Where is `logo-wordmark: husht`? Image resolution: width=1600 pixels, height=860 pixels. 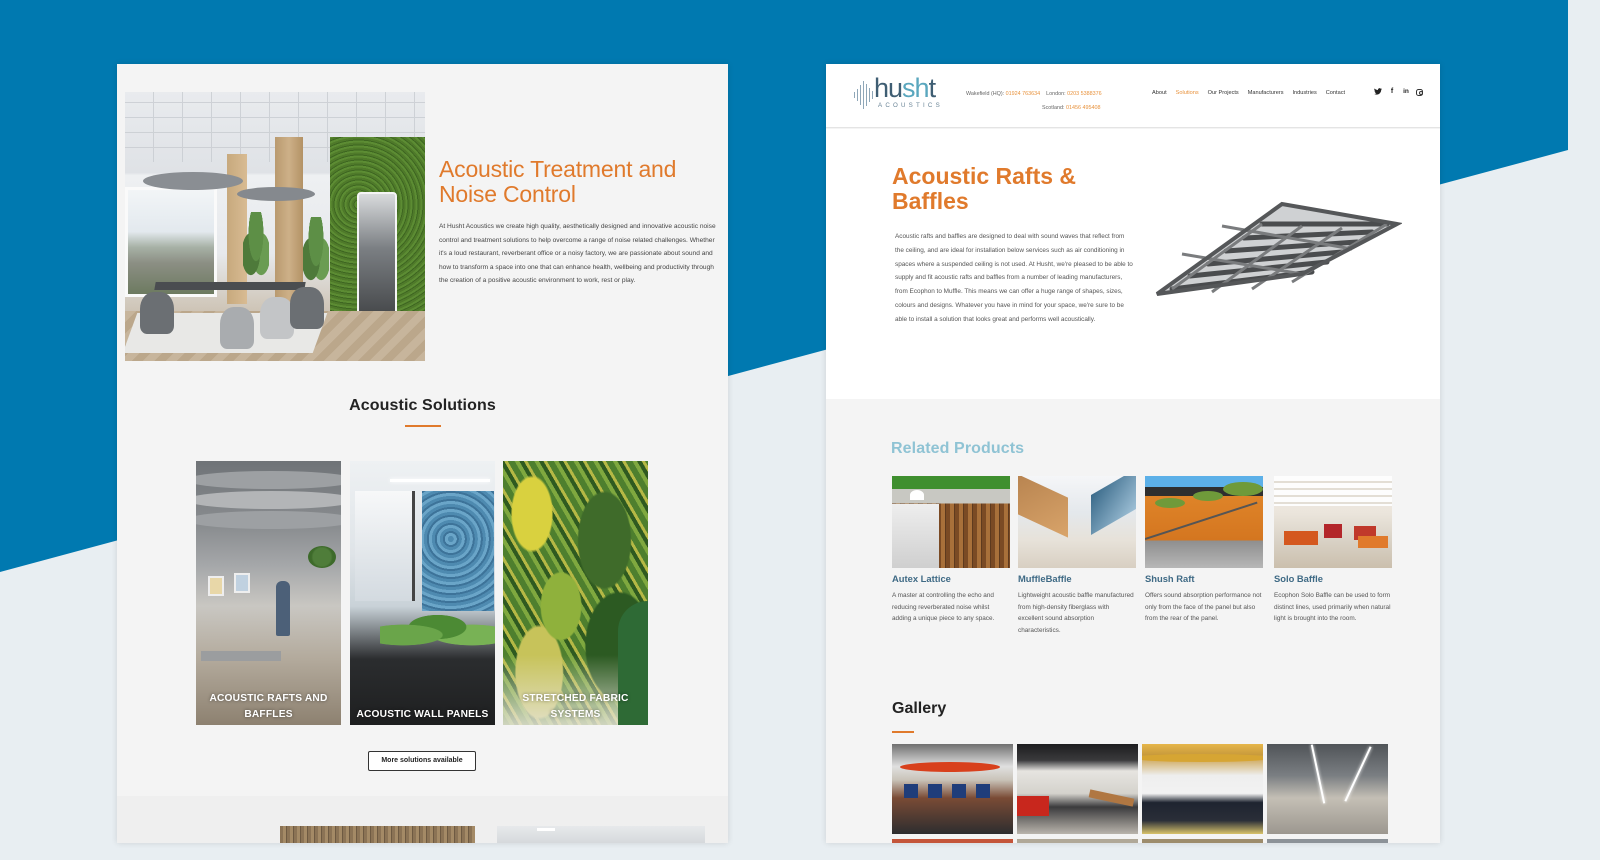 logo-wordmark: husht is located at coordinates (905, 88).